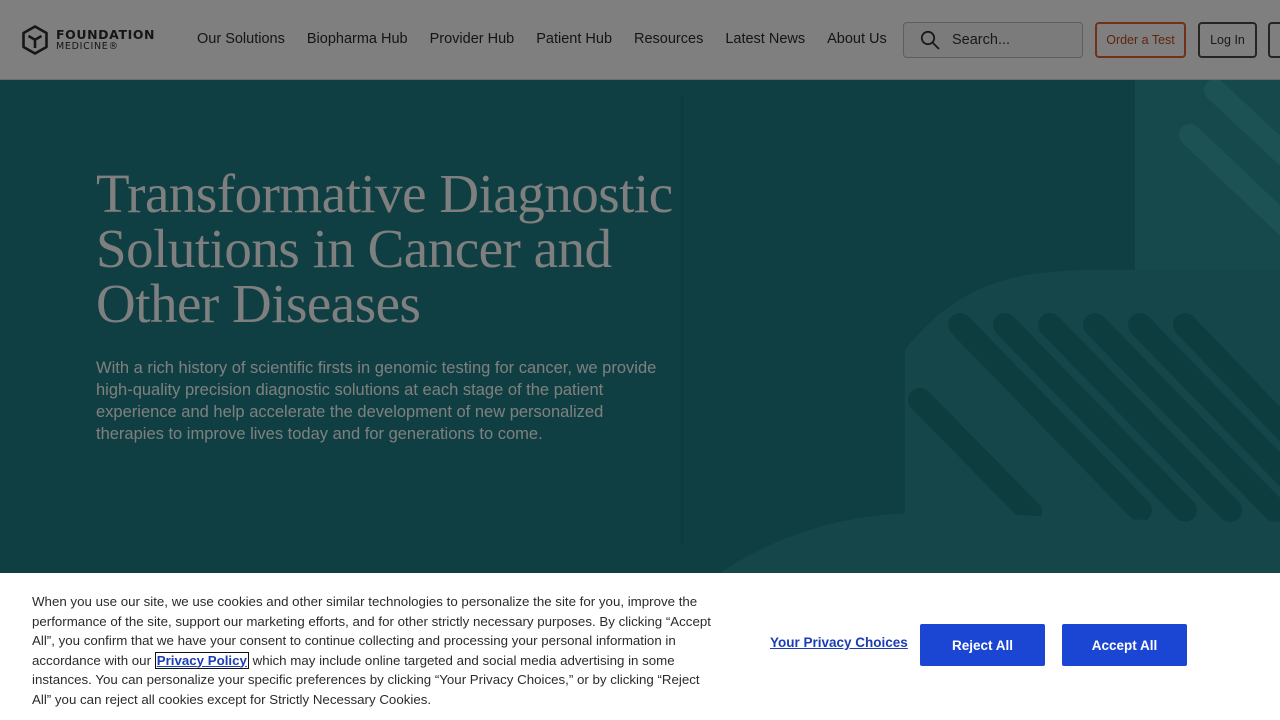 This screenshot has height=720, width=1280. What do you see at coordinates (982, 645) in the screenshot?
I see `reject-all-button: Reject All` at bounding box center [982, 645].